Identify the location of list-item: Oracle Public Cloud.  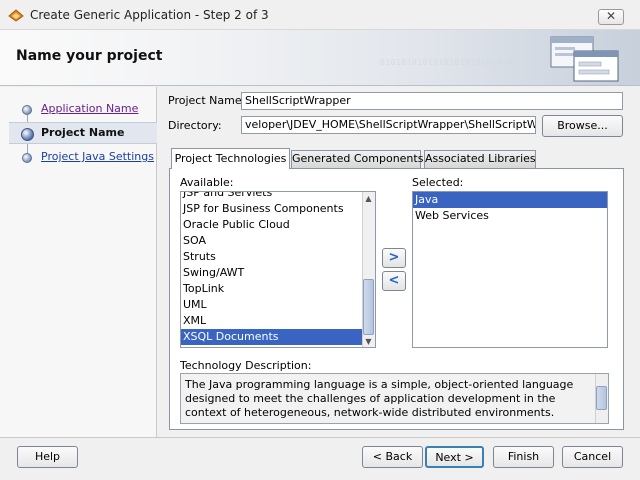
(272, 225).